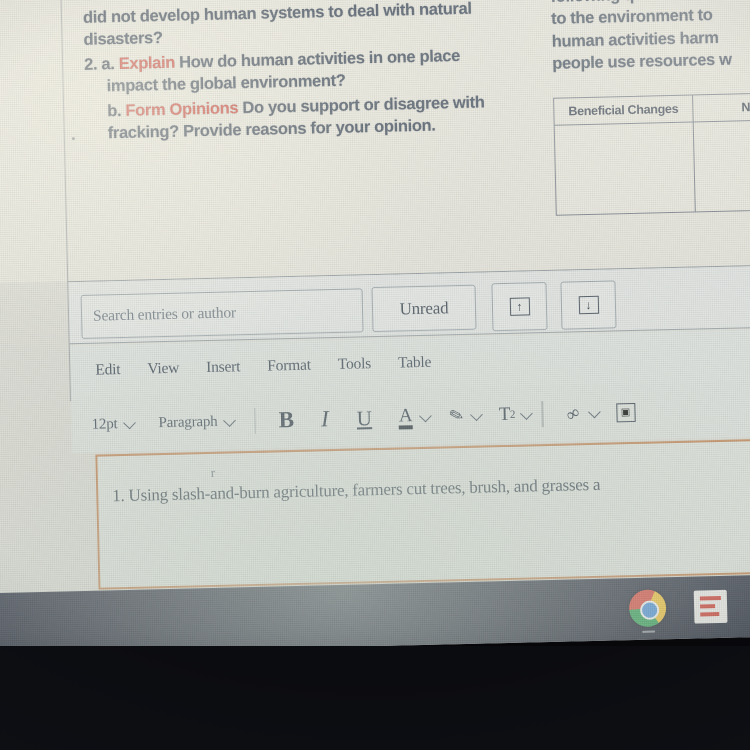 This screenshot has width=750, height=750. I want to click on search-input: Search entries or author, so click(222, 313).